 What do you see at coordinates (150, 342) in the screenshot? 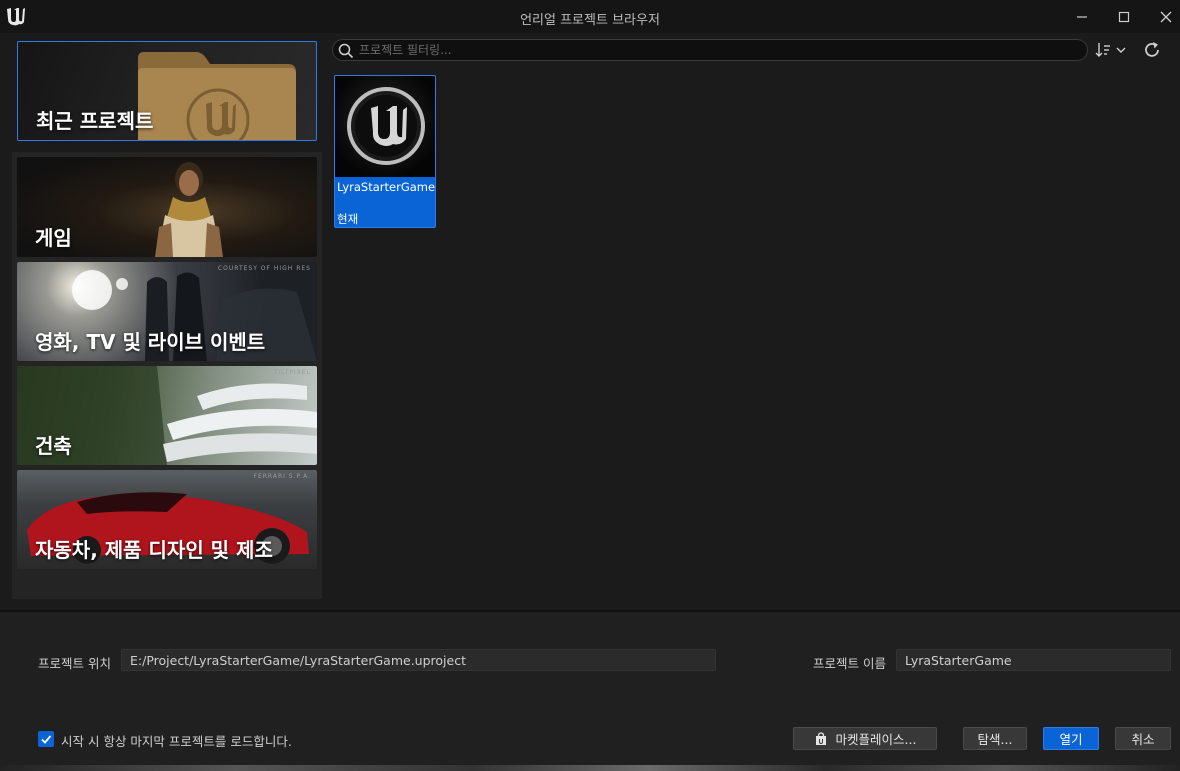
I see `category-label: 영화, TV 및 라이브 이벤트` at bounding box center [150, 342].